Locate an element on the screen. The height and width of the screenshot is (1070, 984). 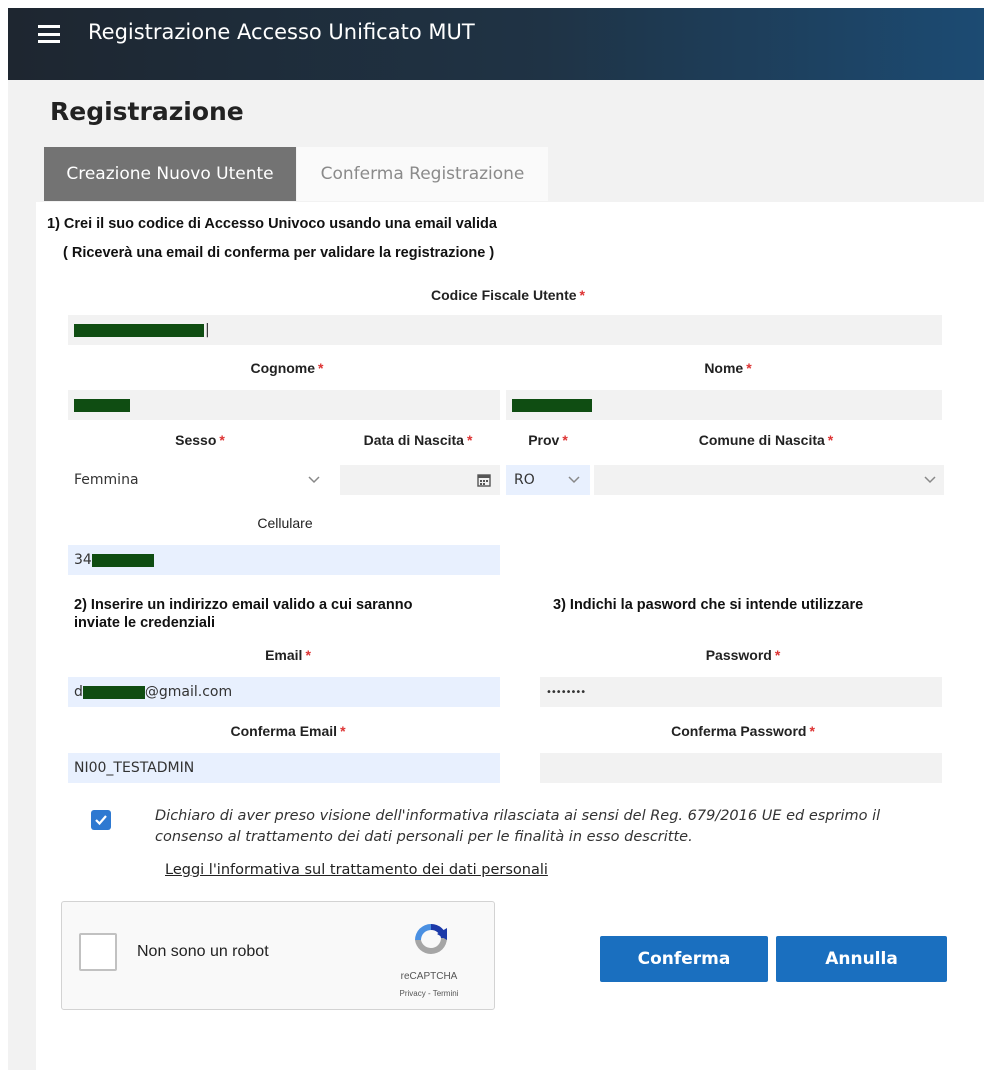
codice-fiscale-input: | is located at coordinates (505, 330).